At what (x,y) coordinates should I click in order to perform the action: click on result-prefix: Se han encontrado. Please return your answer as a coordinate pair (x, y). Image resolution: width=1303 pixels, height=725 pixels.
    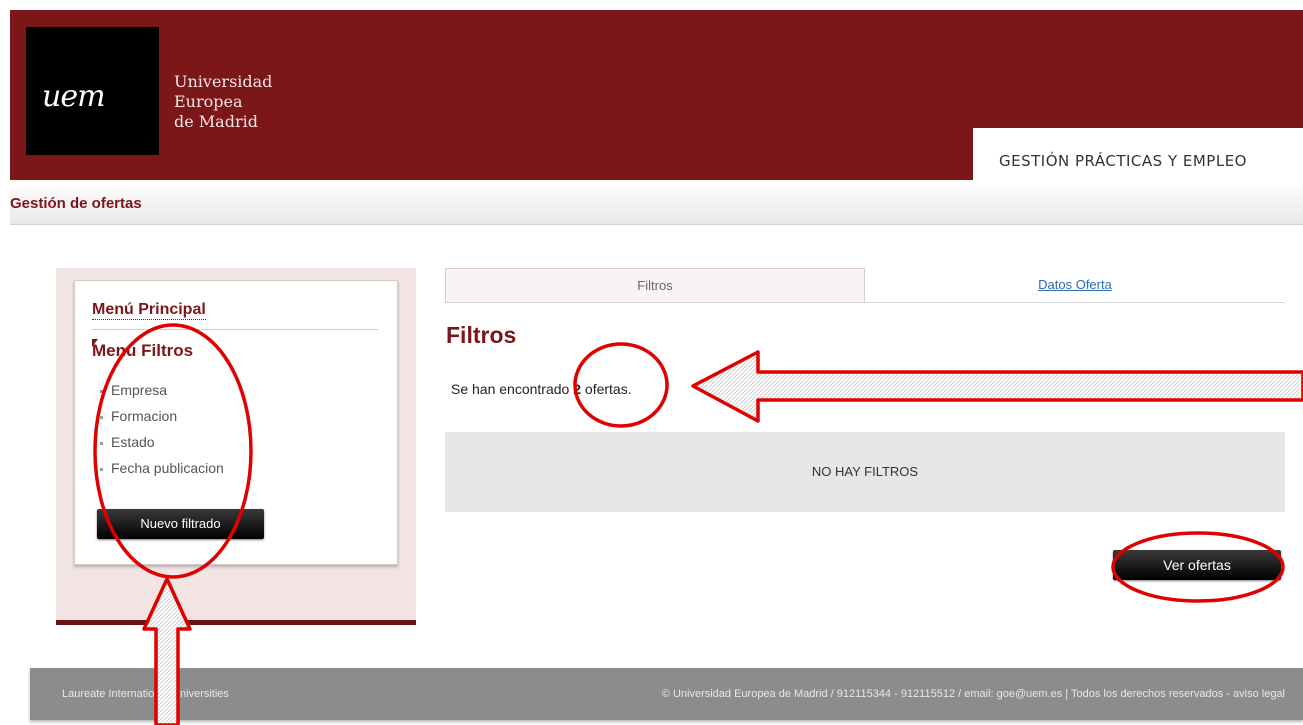
    Looking at the image, I should click on (512, 389).